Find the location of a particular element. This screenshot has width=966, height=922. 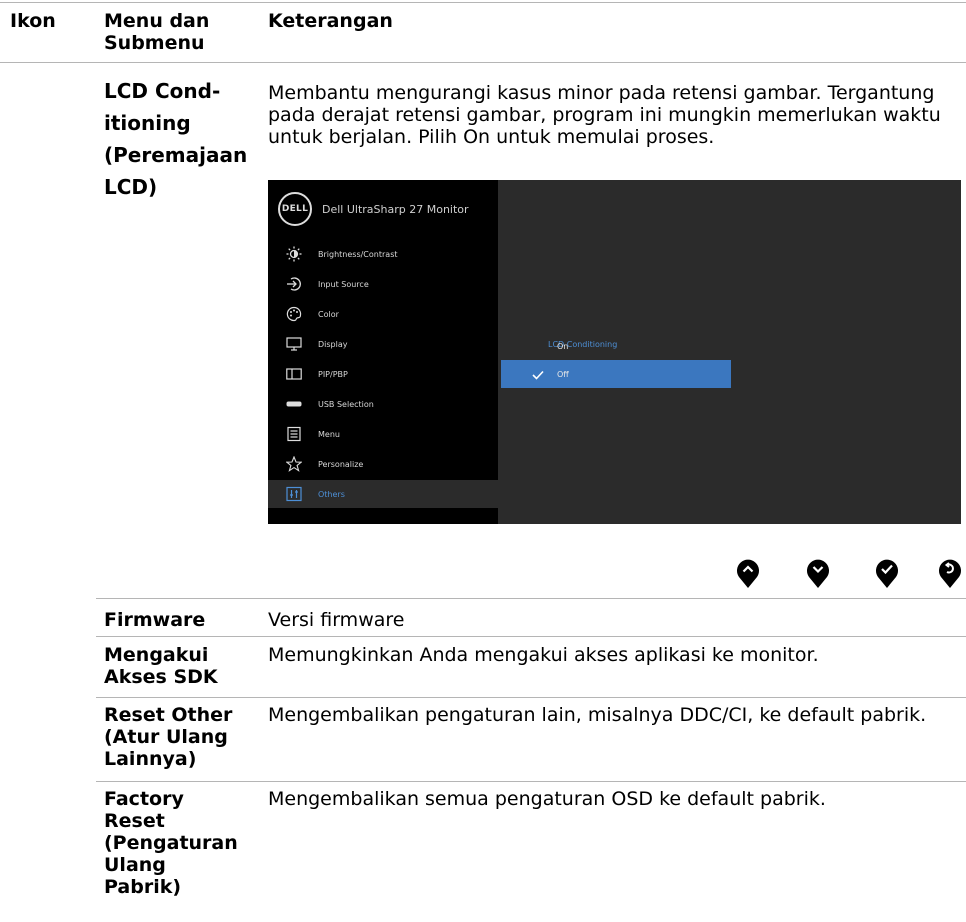

color-palette-icon is located at coordinates (294, 314).